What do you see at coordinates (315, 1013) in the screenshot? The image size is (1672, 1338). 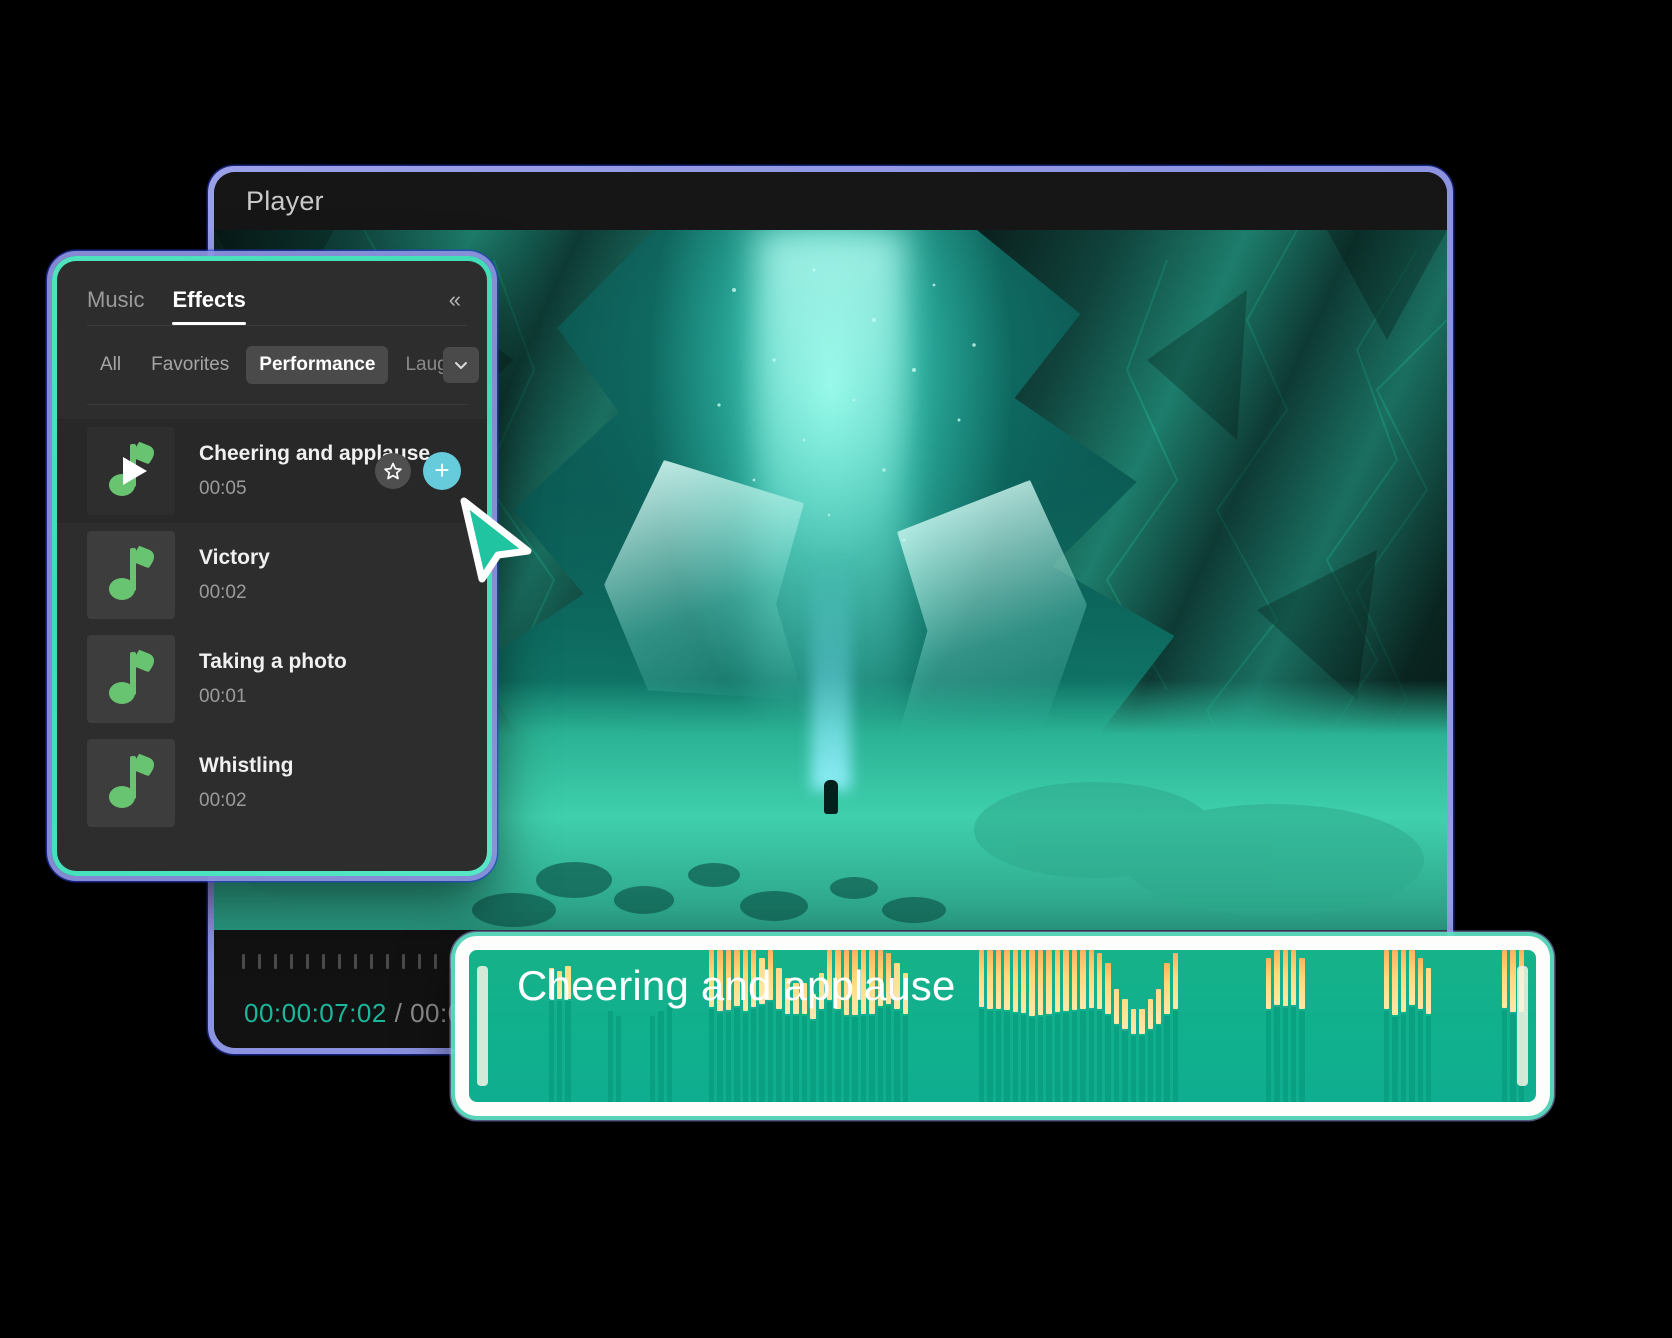 I see `timecode-current: 00:00:07:02` at bounding box center [315, 1013].